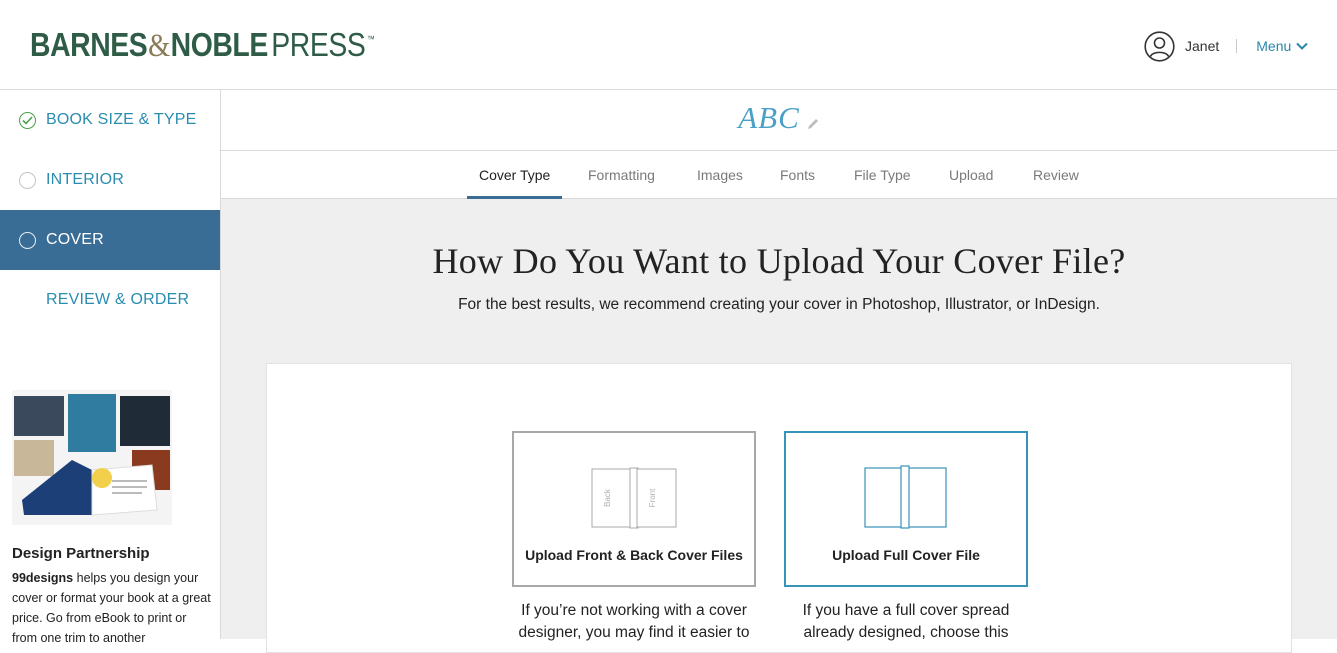 This screenshot has height=653, width=1337. Describe the element at coordinates (81, 553) in the screenshot. I see `promo-title: Design Partnership` at that location.